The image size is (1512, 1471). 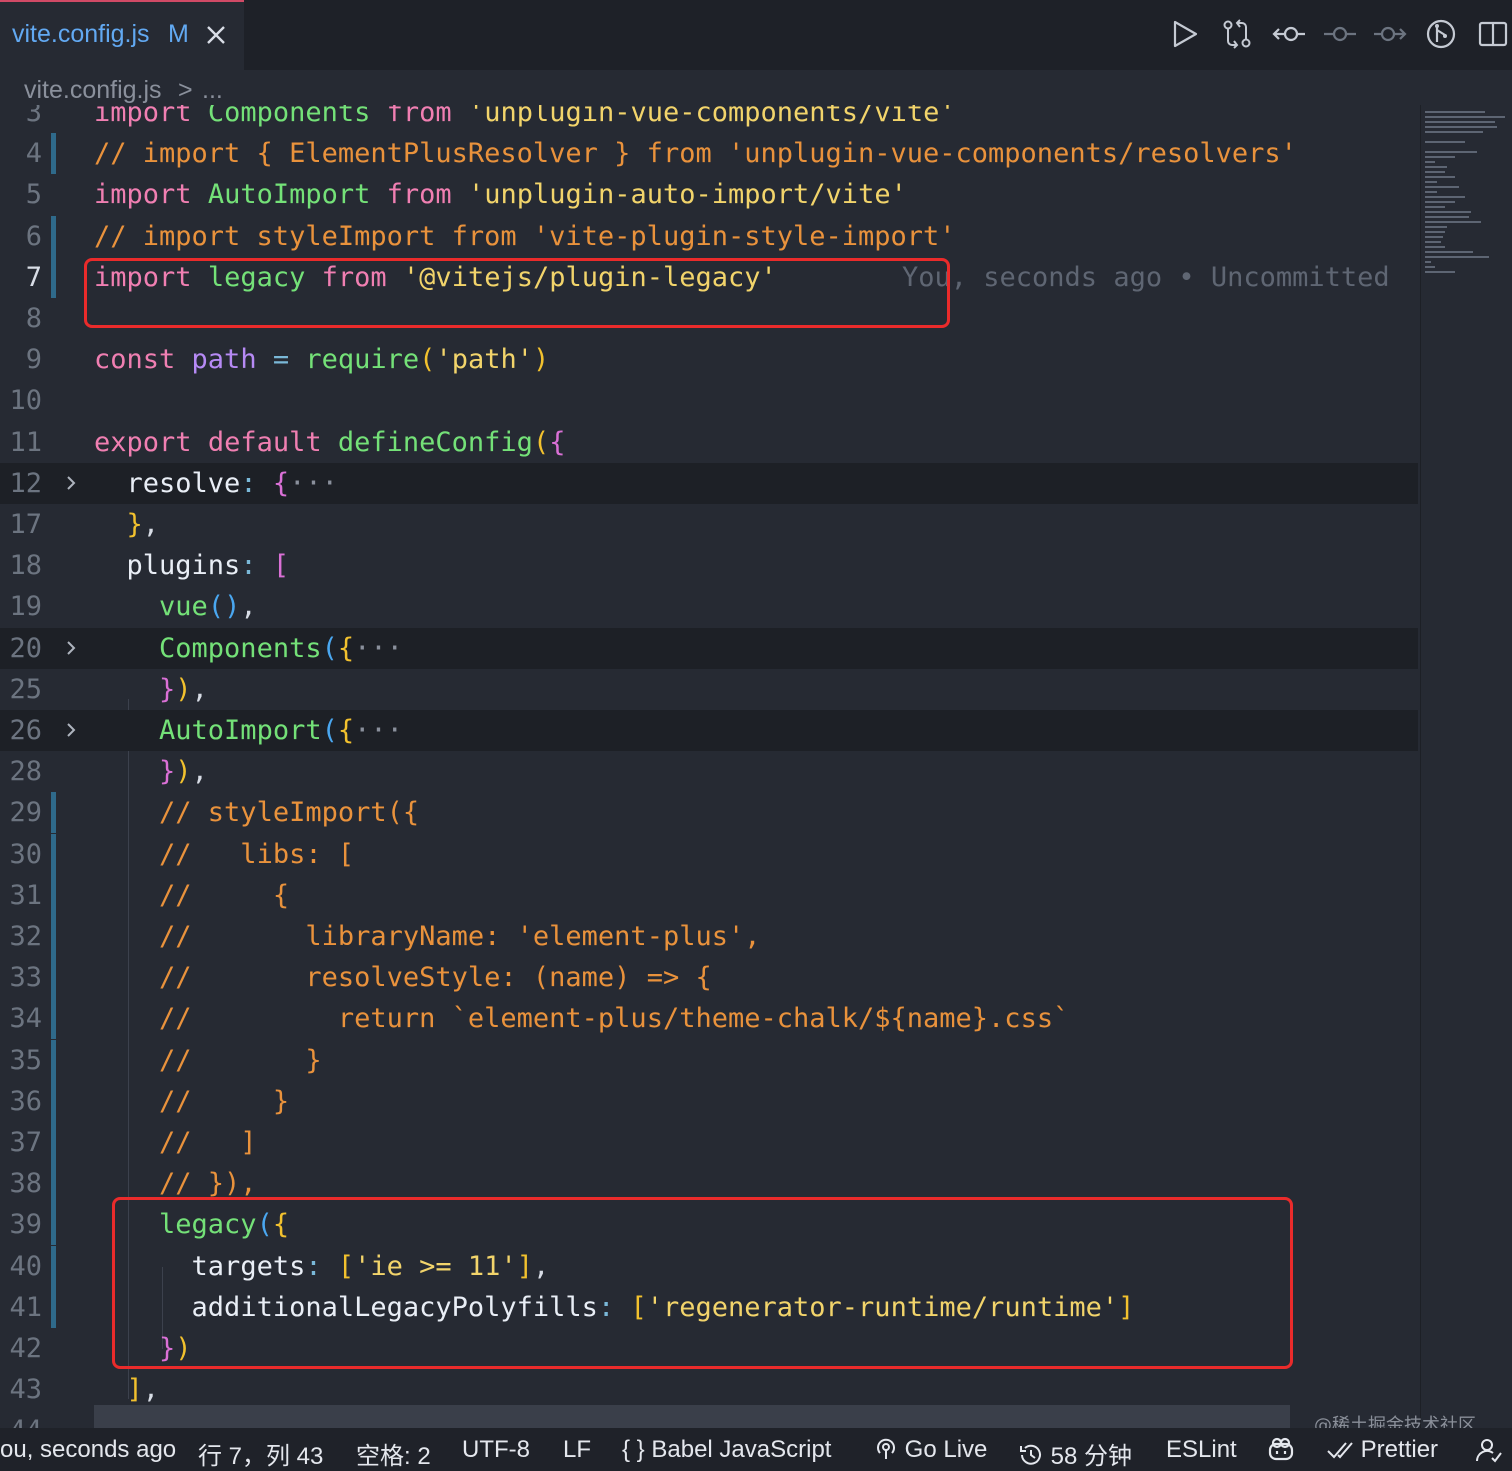 I want to click on tab-vite-config: vite.config.js M, so click(x=122, y=35).